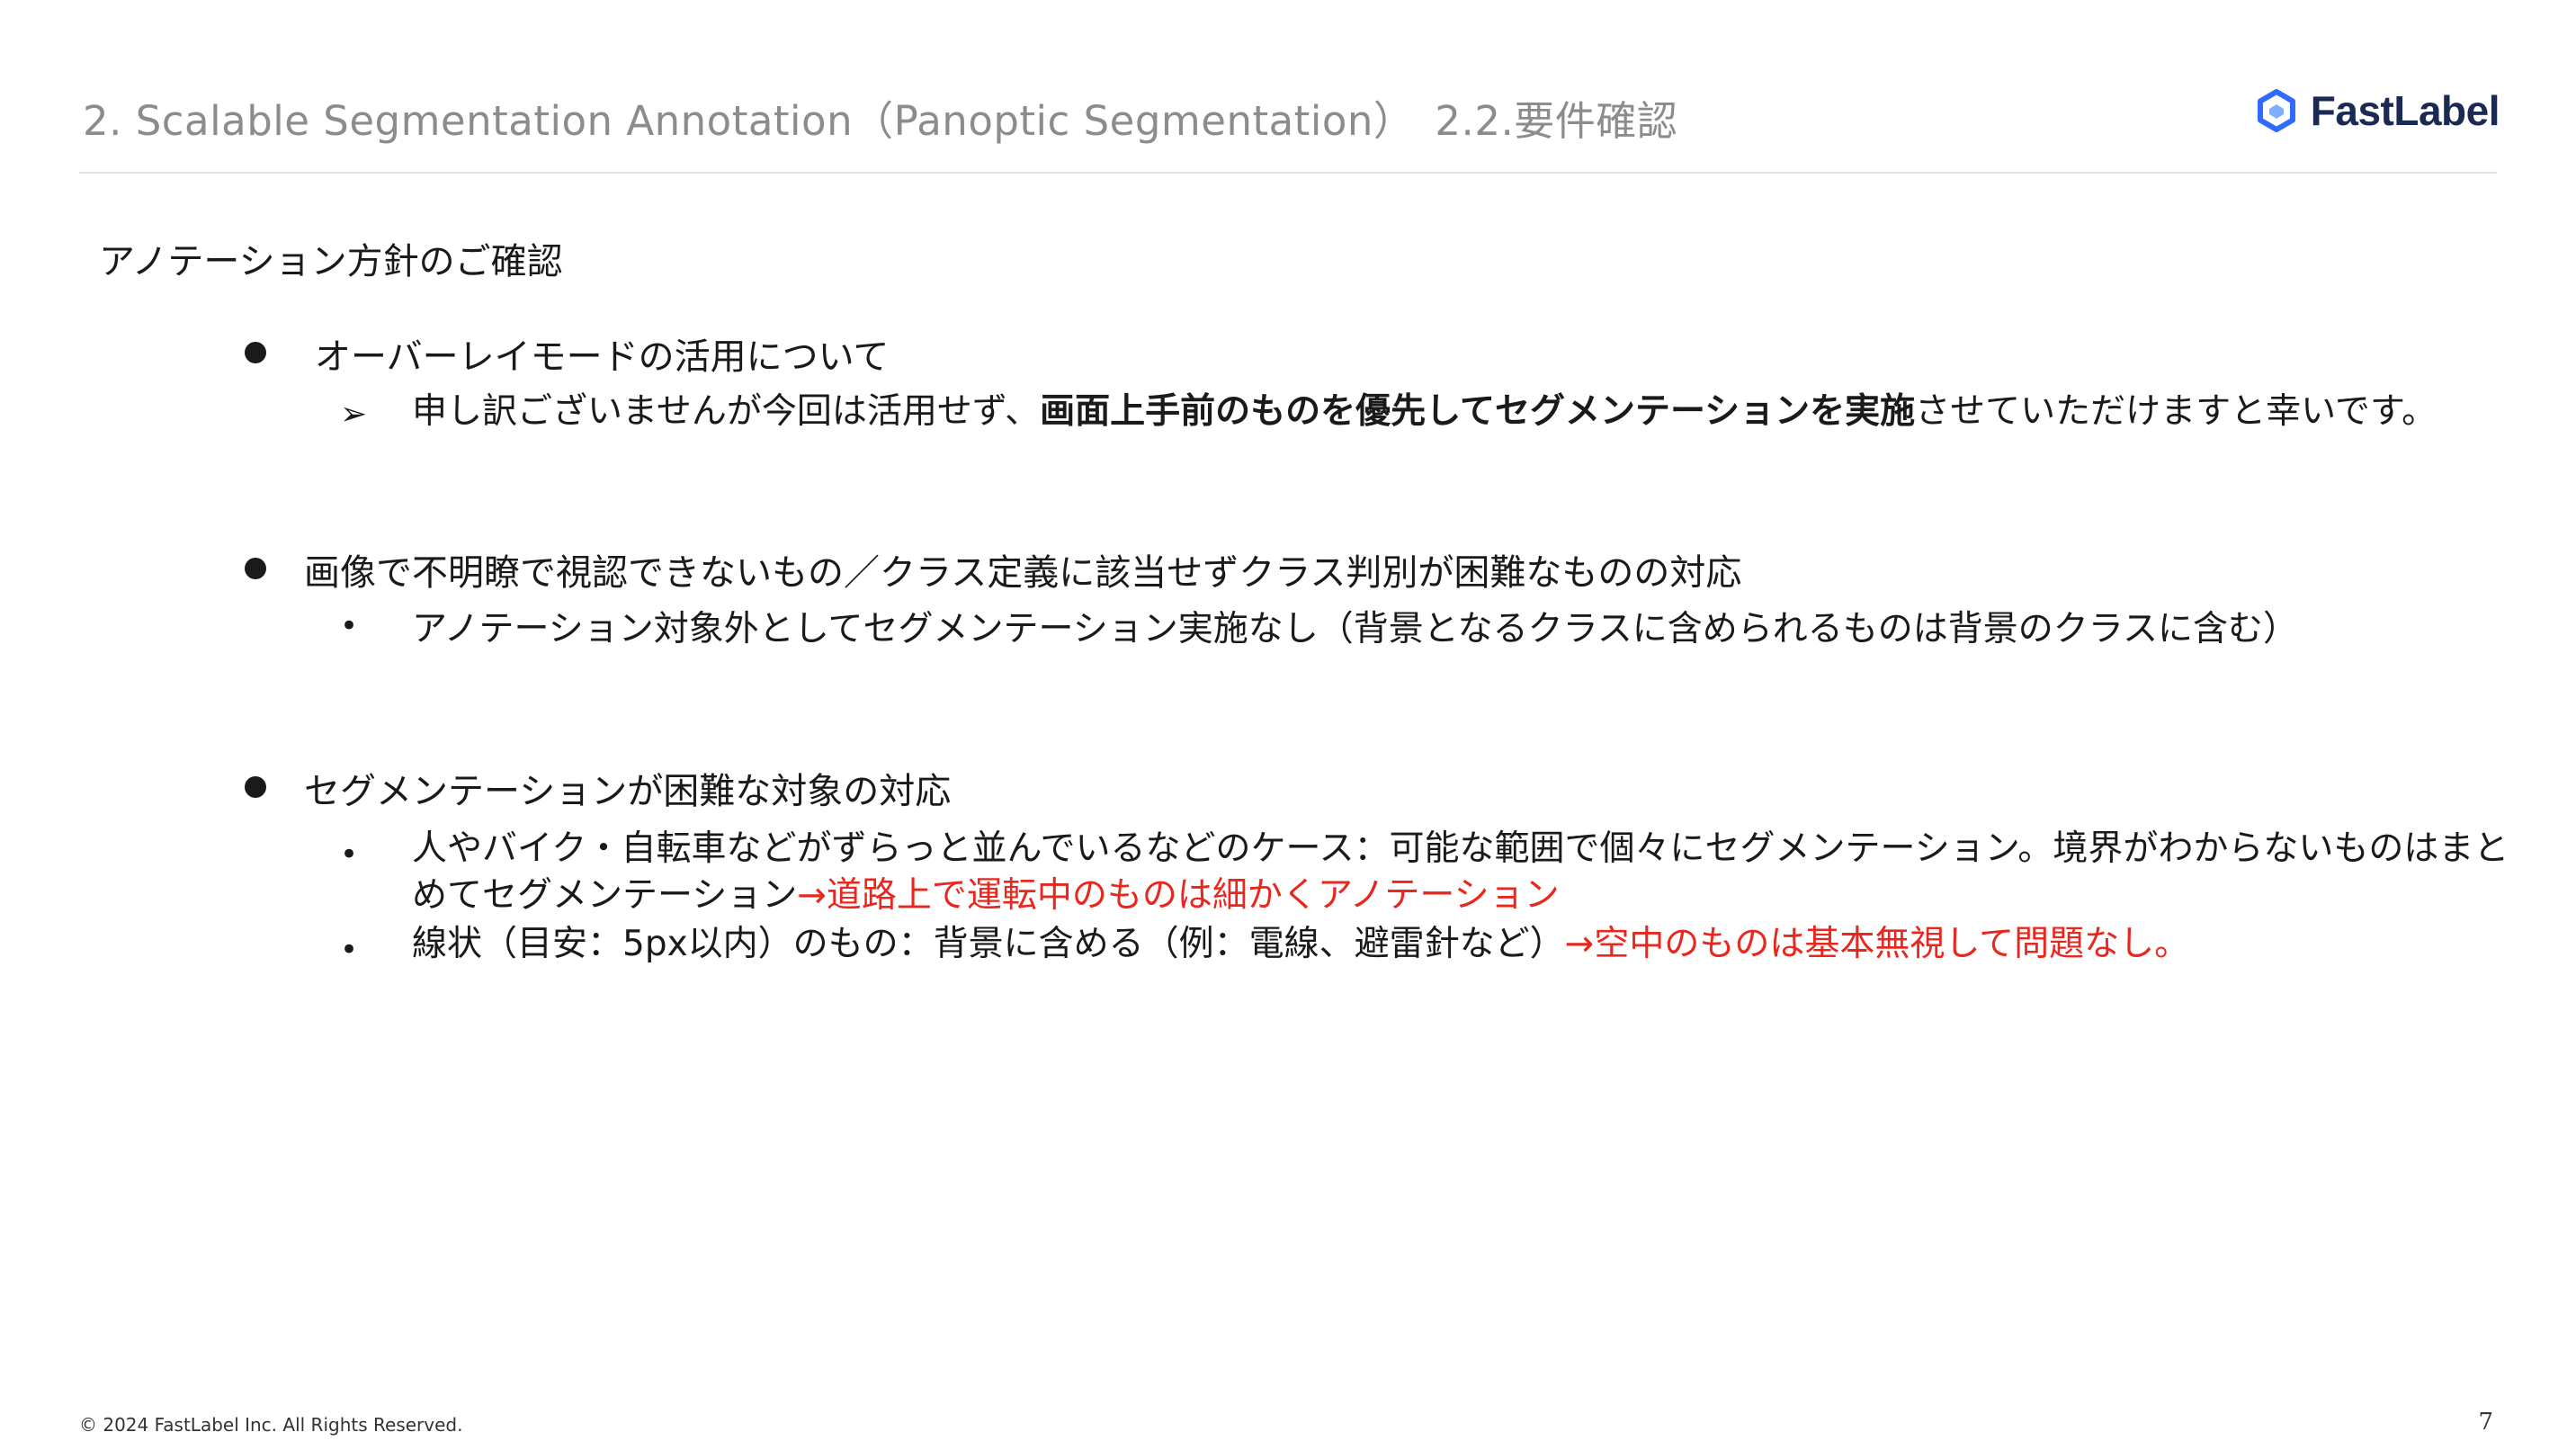 Image resolution: width=2576 pixels, height=1441 pixels. Describe the element at coordinates (1288, 173) in the screenshot. I see `header-divider` at that location.